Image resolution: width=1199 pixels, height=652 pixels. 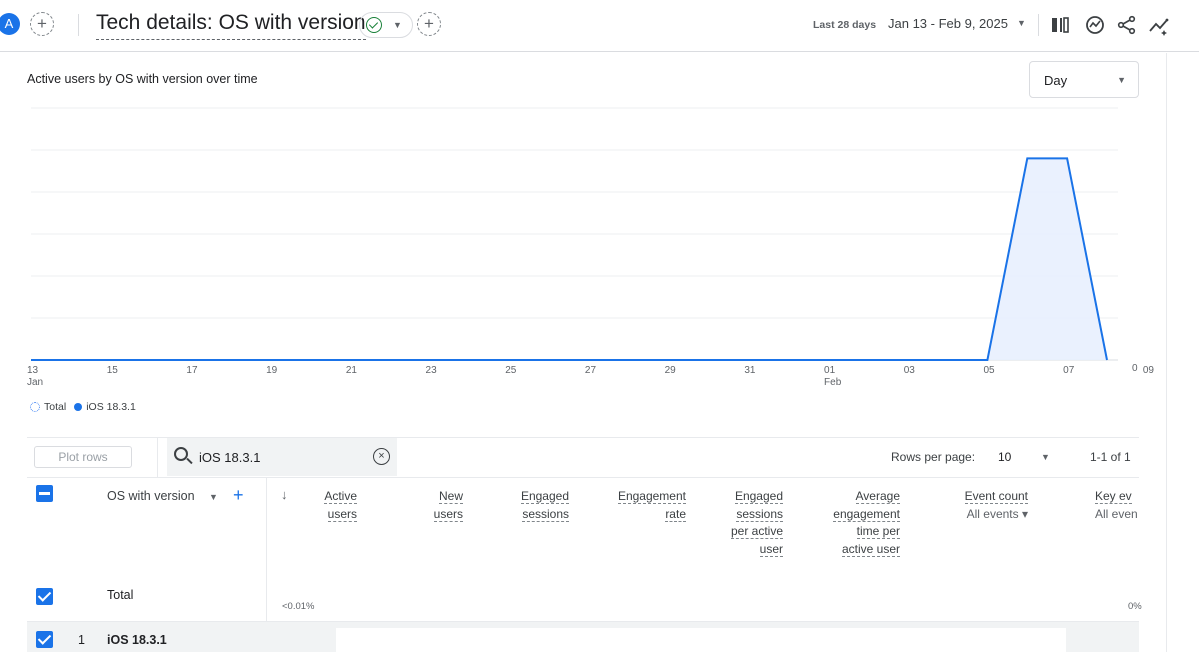 What do you see at coordinates (1135, 606) in the screenshot?
I see `total-key-events-pct: 0%` at bounding box center [1135, 606].